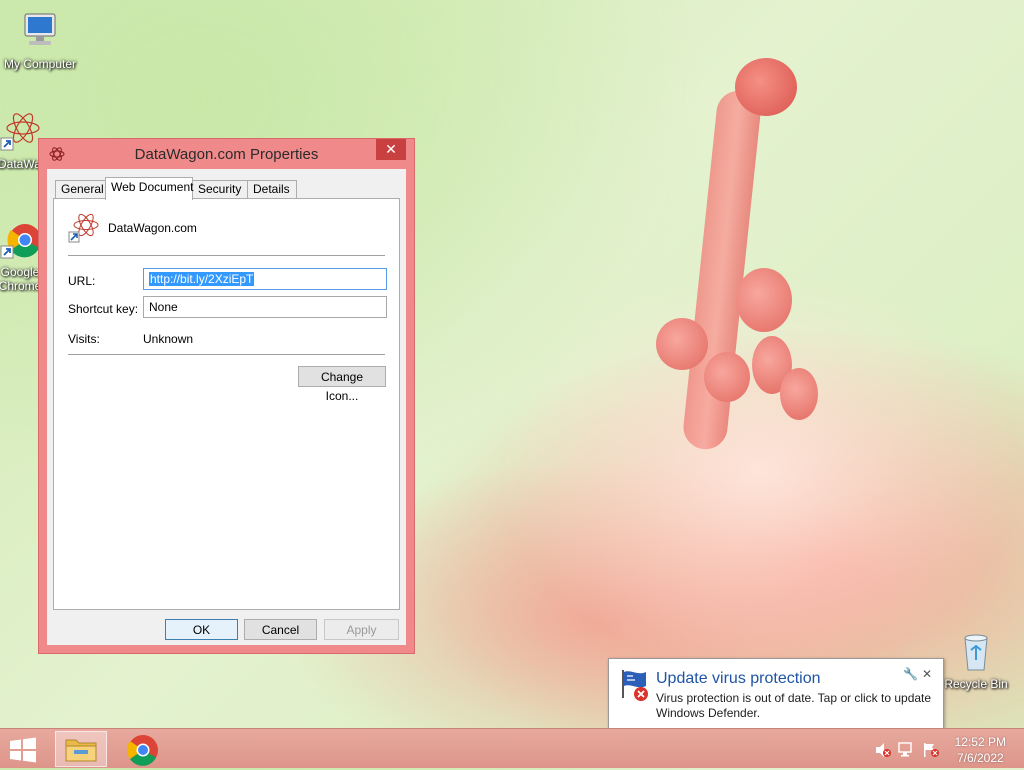 Image resolution: width=1024 pixels, height=770 pixels. What do you see at coordinates (80, 189) in the screenshot?
I see `tab-general: General` at bounding box center [80, 189].